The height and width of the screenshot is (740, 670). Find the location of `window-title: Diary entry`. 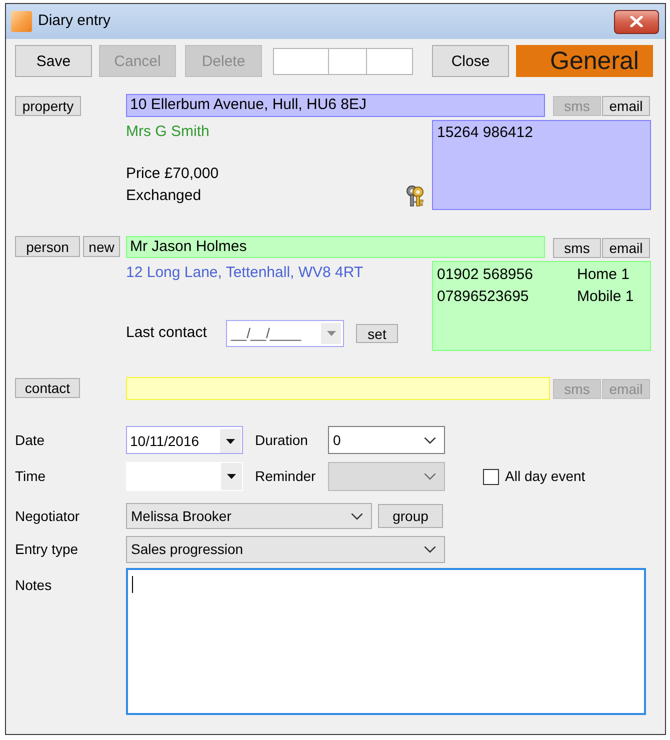

window-title: Diary entry is located at coordinates (74, 21).